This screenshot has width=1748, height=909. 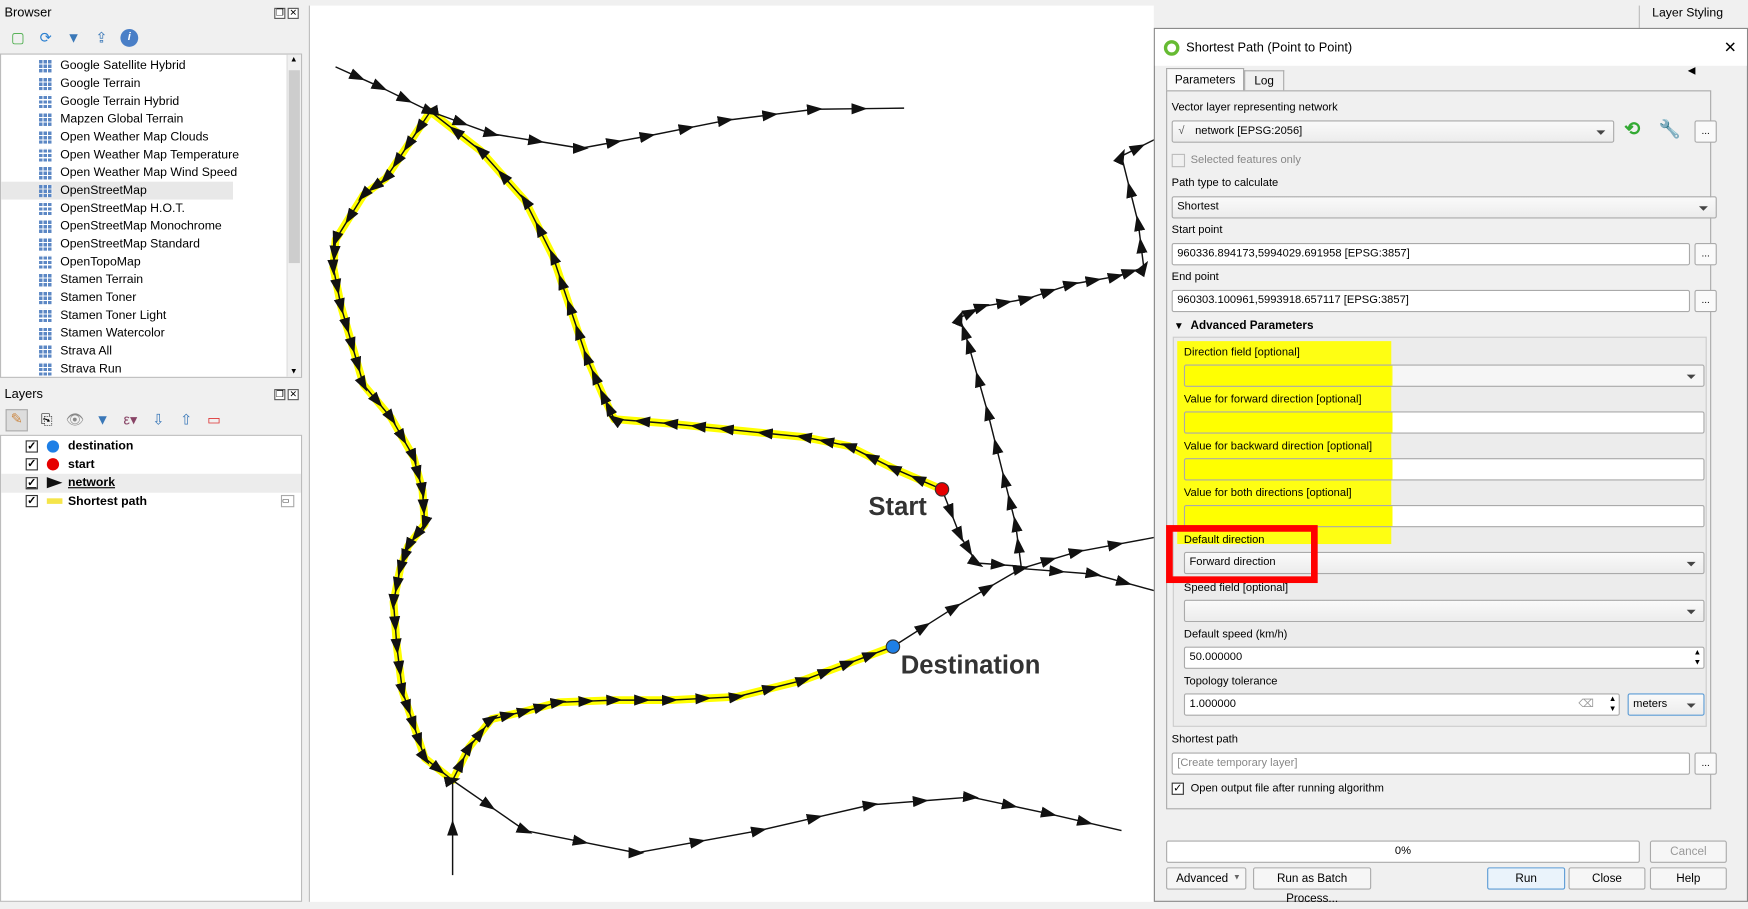 What do you see at coordinates (1586, 705) in the screenshot?
I see `clear-icon: ⌫` at bounding box center [1586, 705].